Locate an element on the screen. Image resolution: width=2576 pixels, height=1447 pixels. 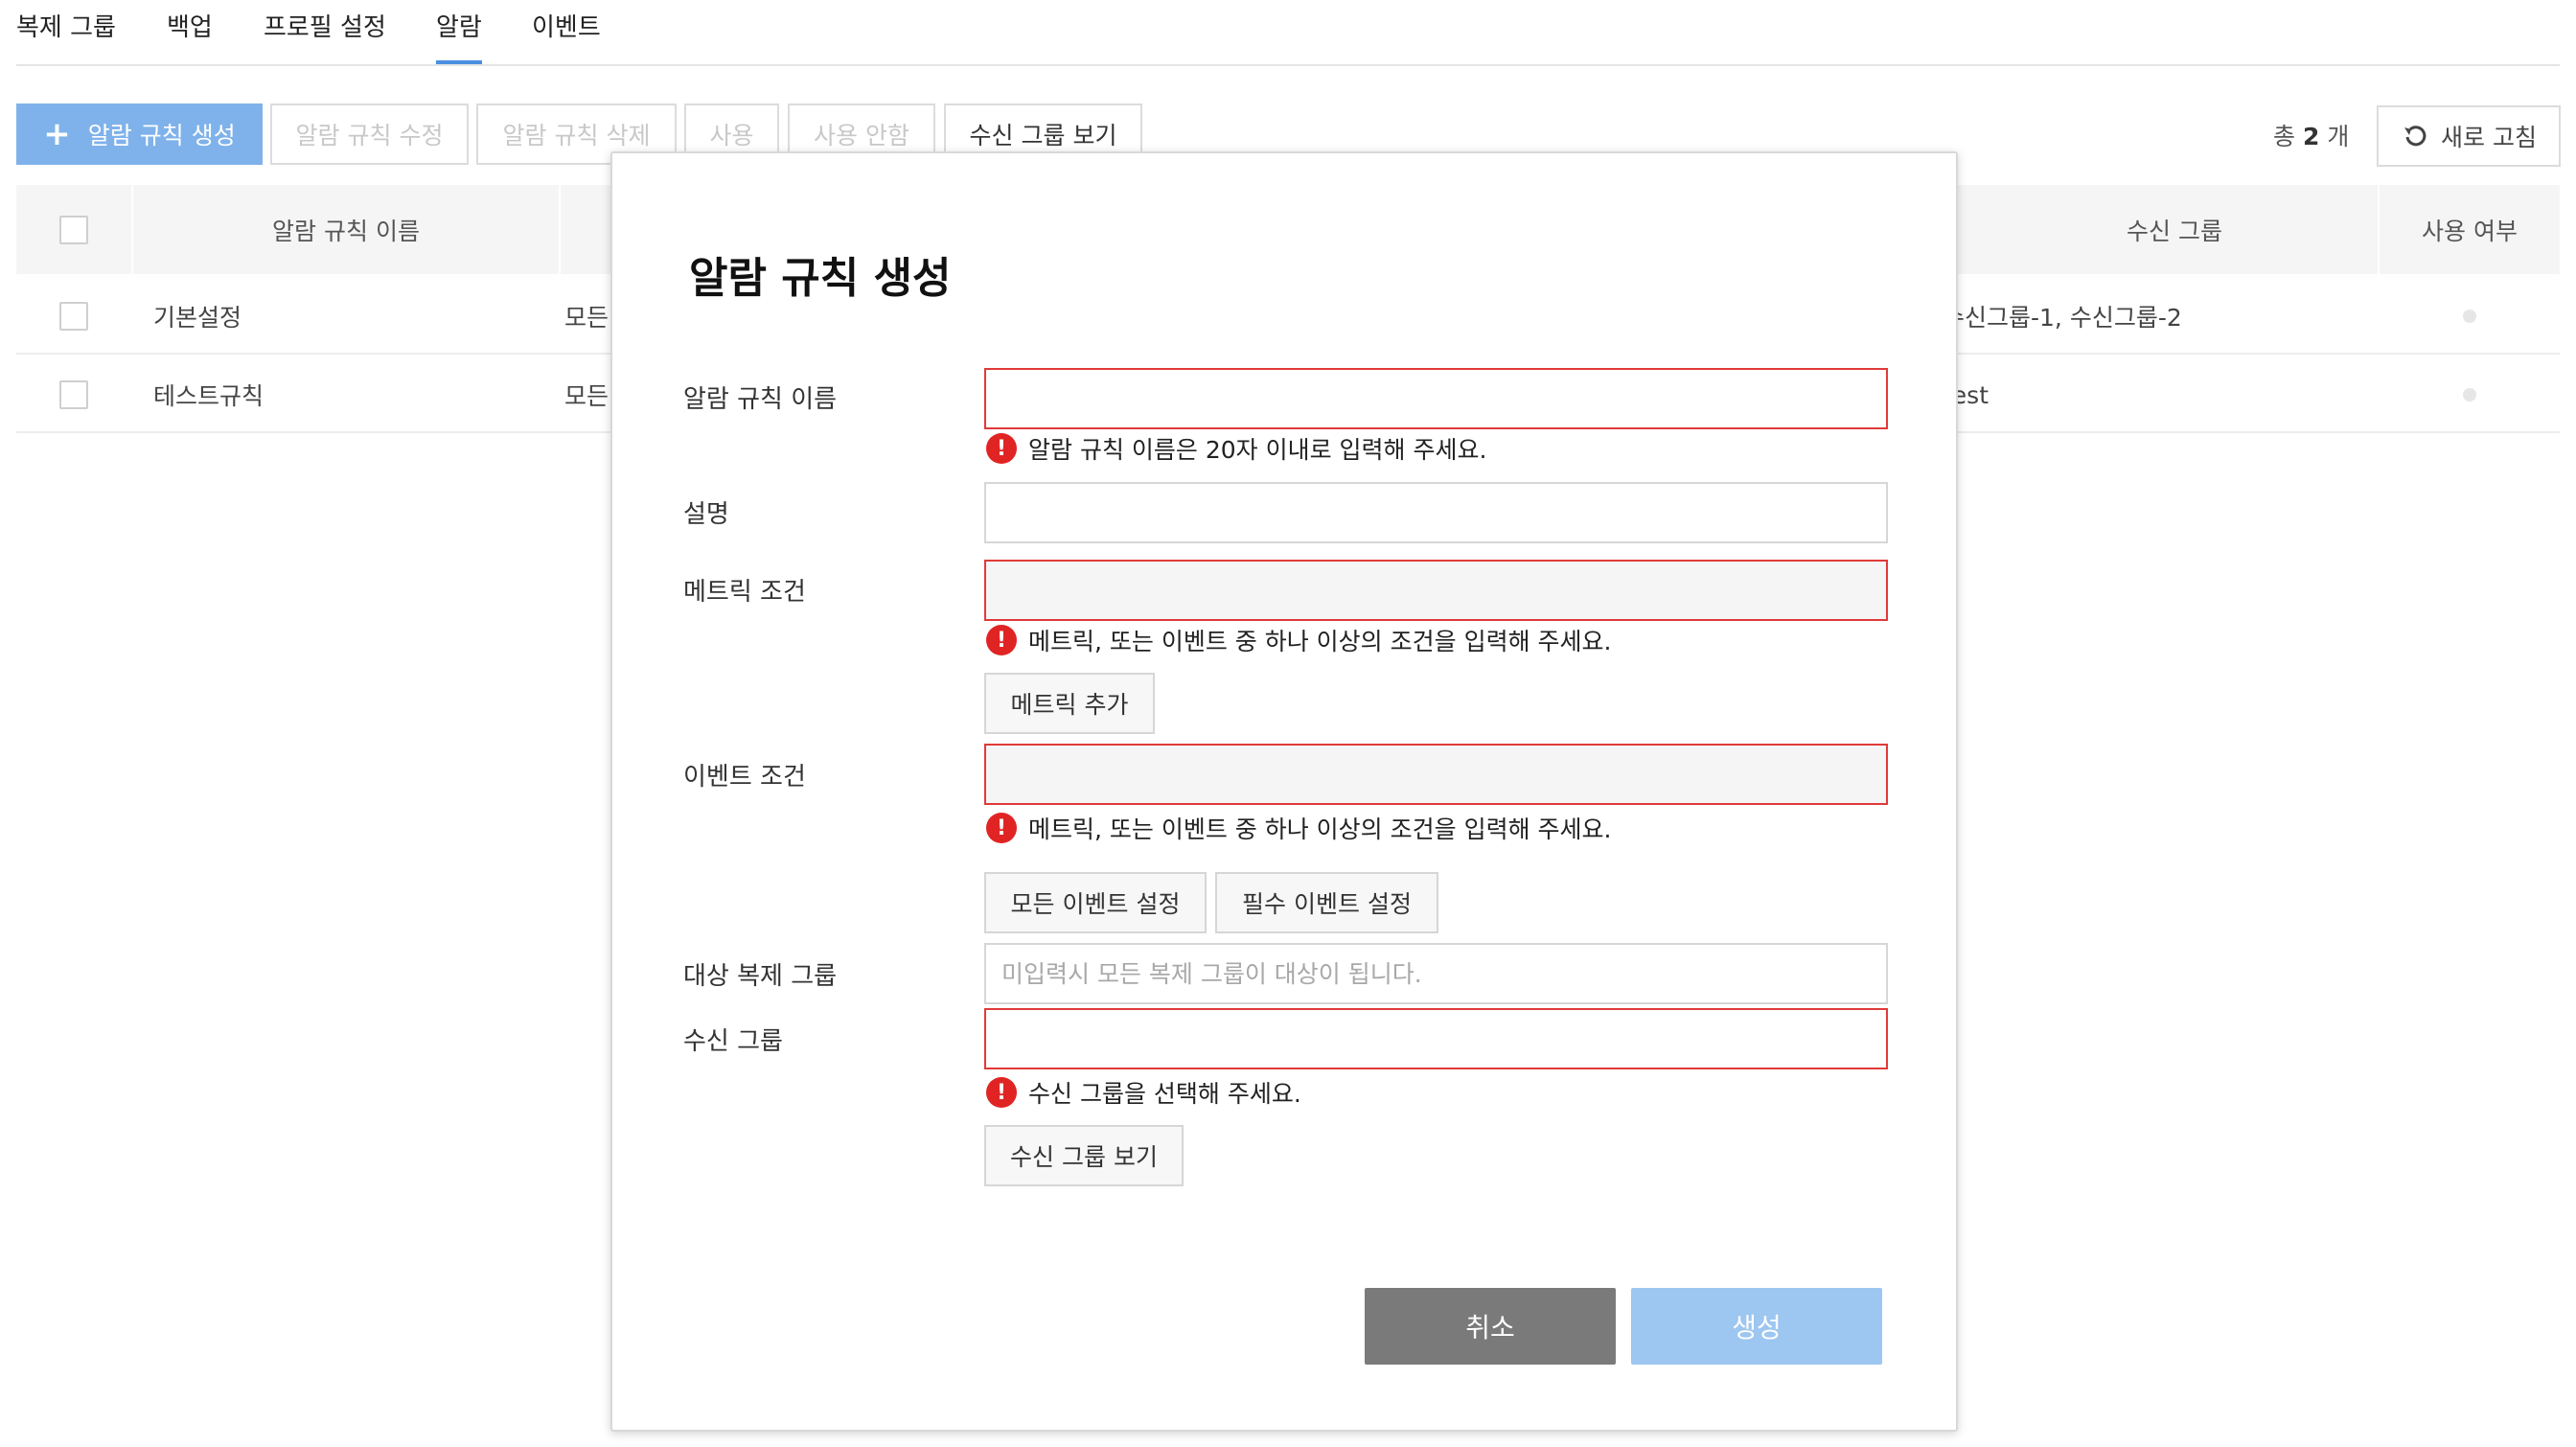
tab-replication-group: 복제 그룹 is located at coordinates (66, 26).